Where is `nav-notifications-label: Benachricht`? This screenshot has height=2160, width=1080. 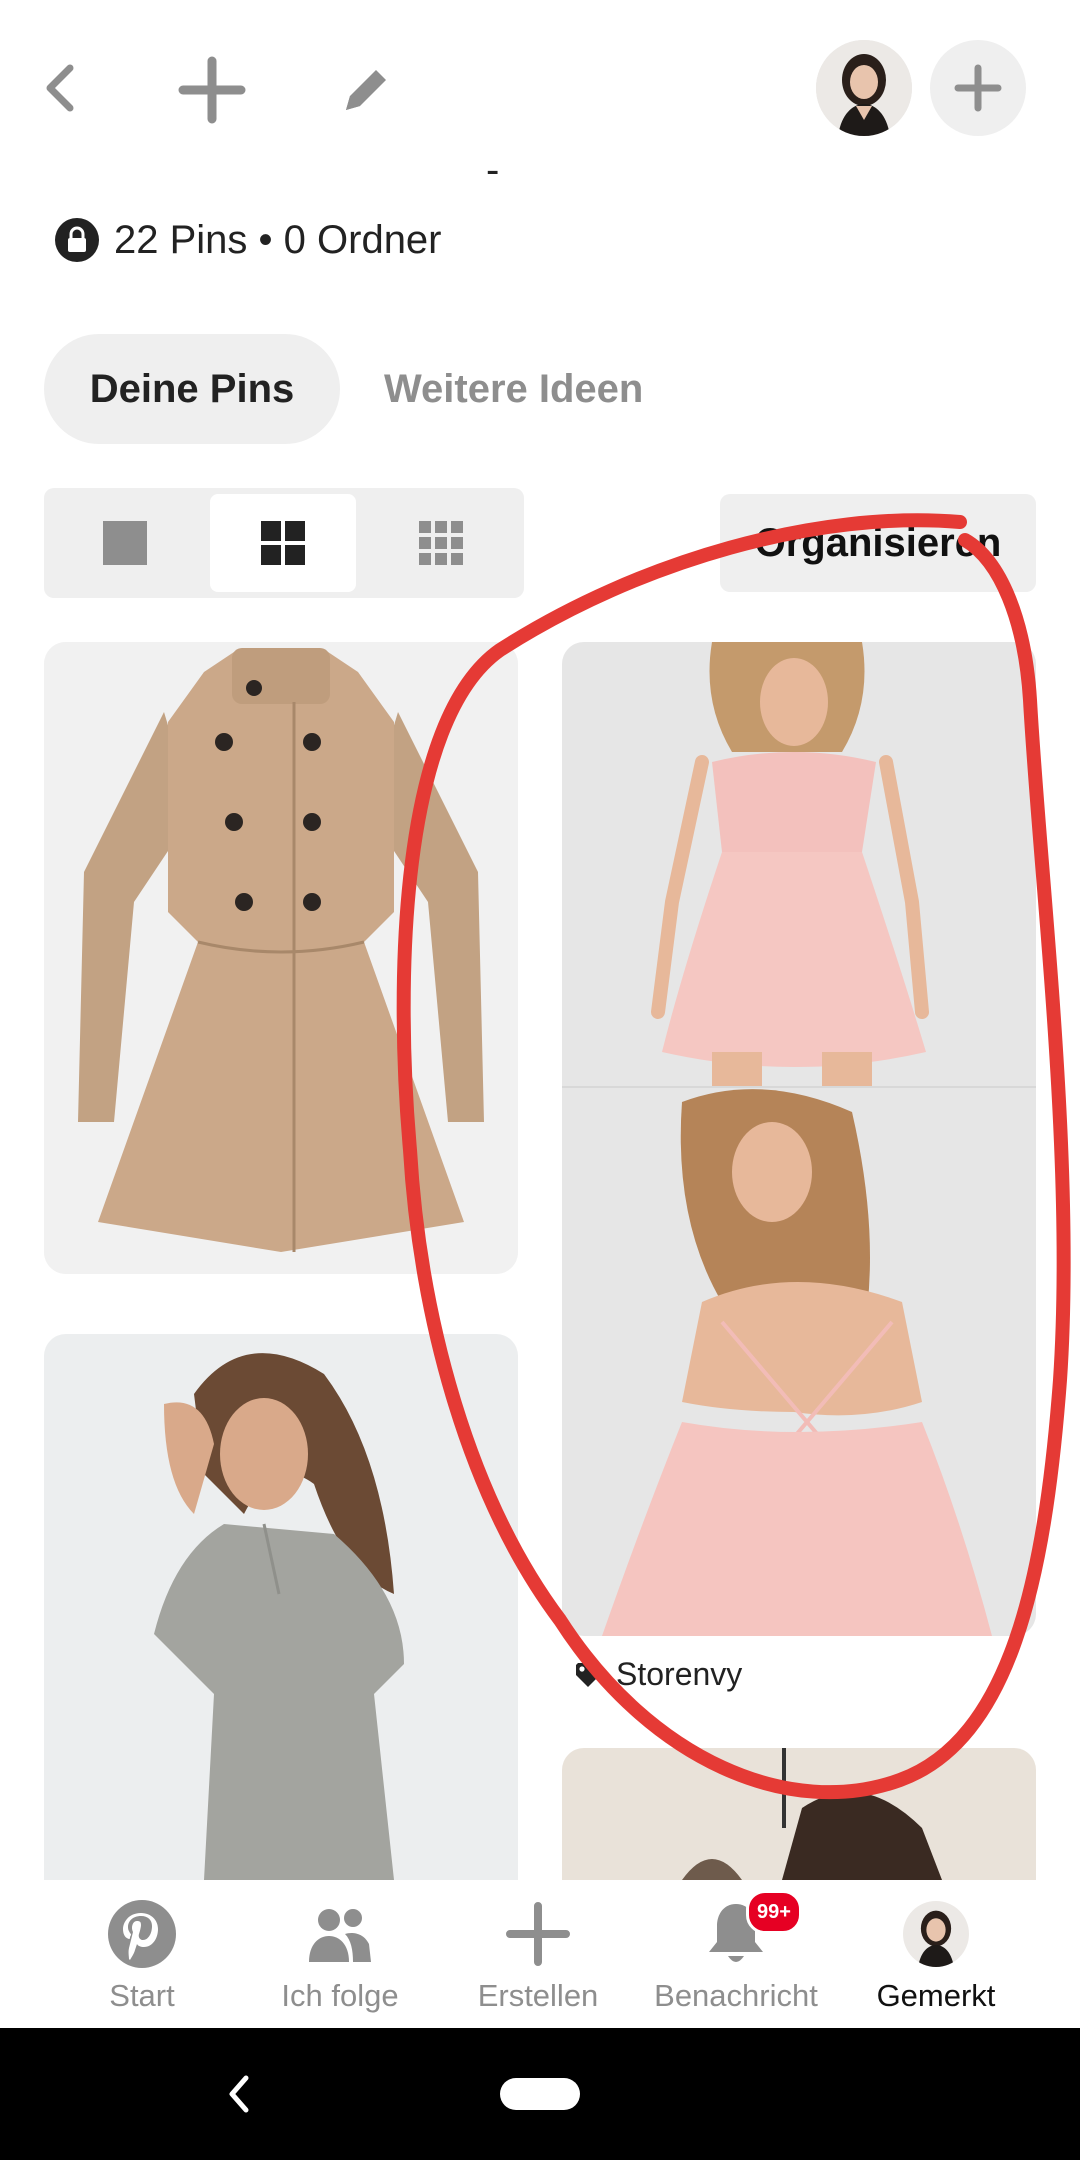
nav-notifications-label: Benachricht is located at coordinates (736, 1995).